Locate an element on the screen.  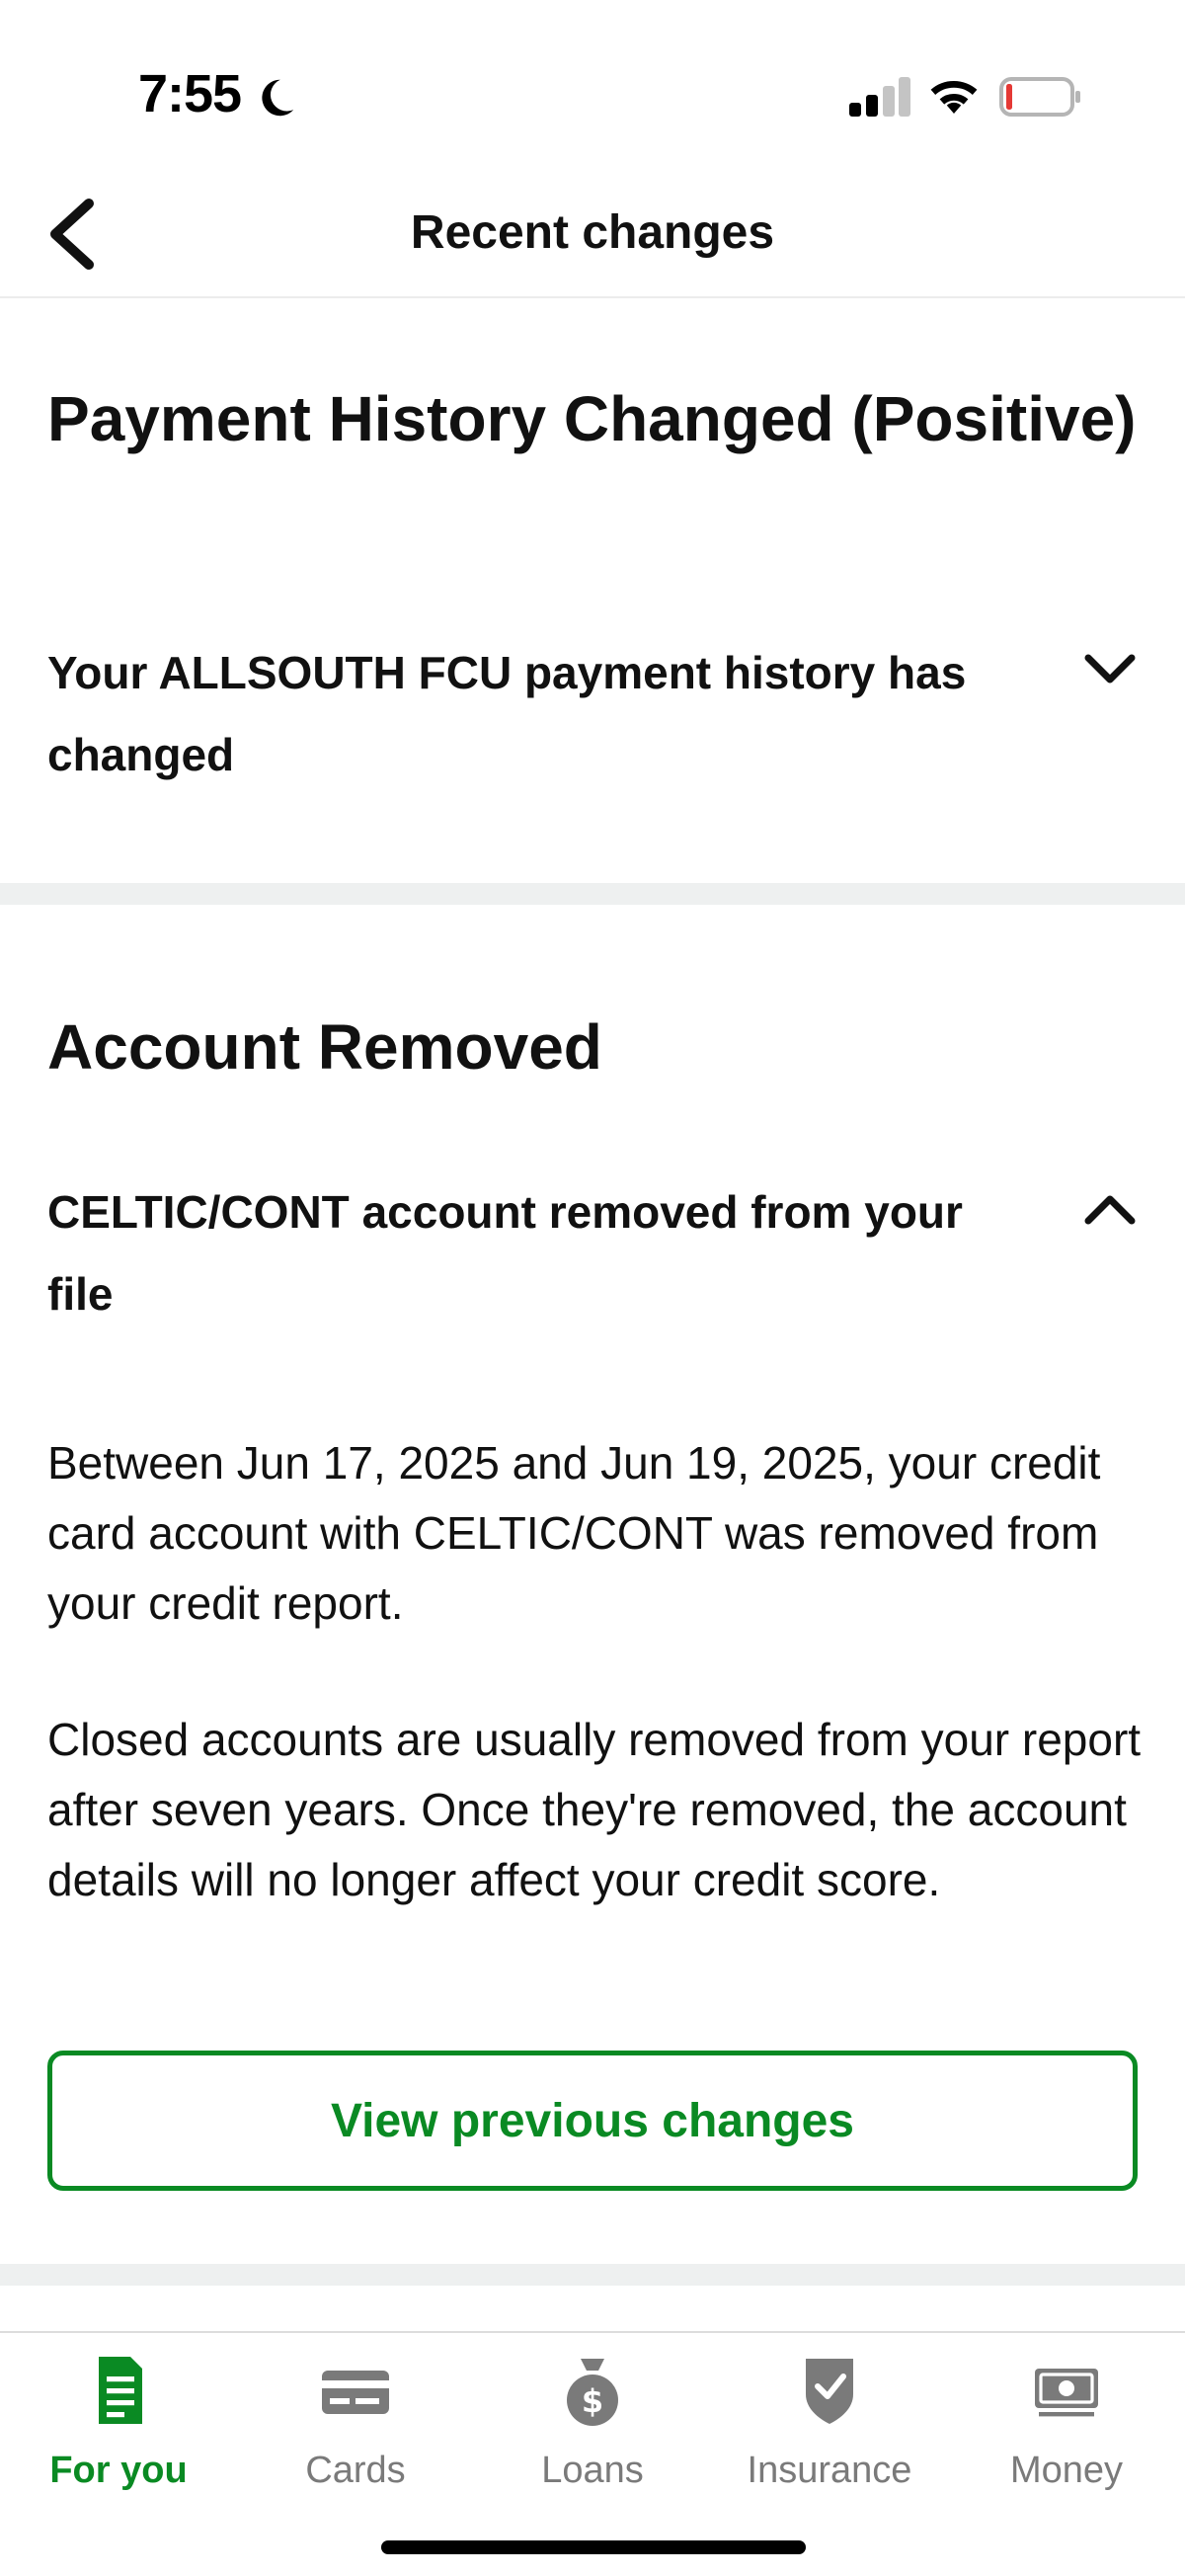
chevron-up-icon is located at coordinates (1110, 1209).